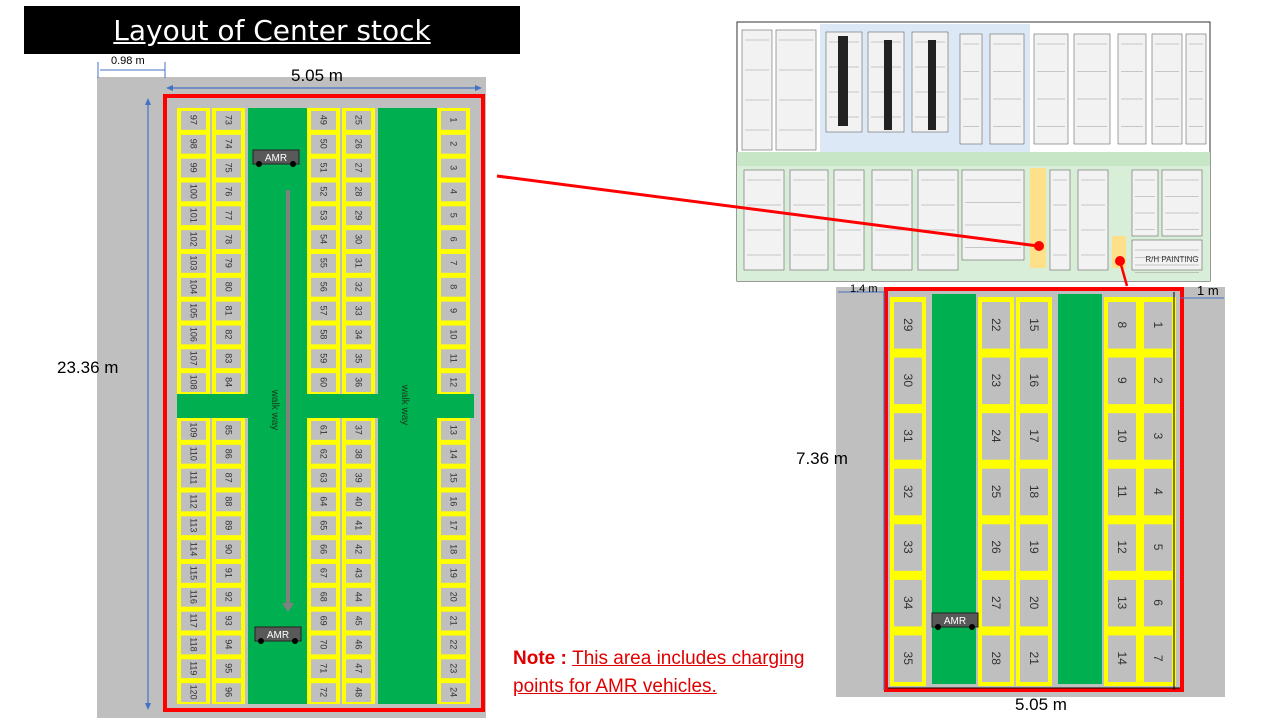  What do you see at coordinates (908, 492) in the screenshot?
I see `right-slot-number: 32` at bounding box center [908, 492].